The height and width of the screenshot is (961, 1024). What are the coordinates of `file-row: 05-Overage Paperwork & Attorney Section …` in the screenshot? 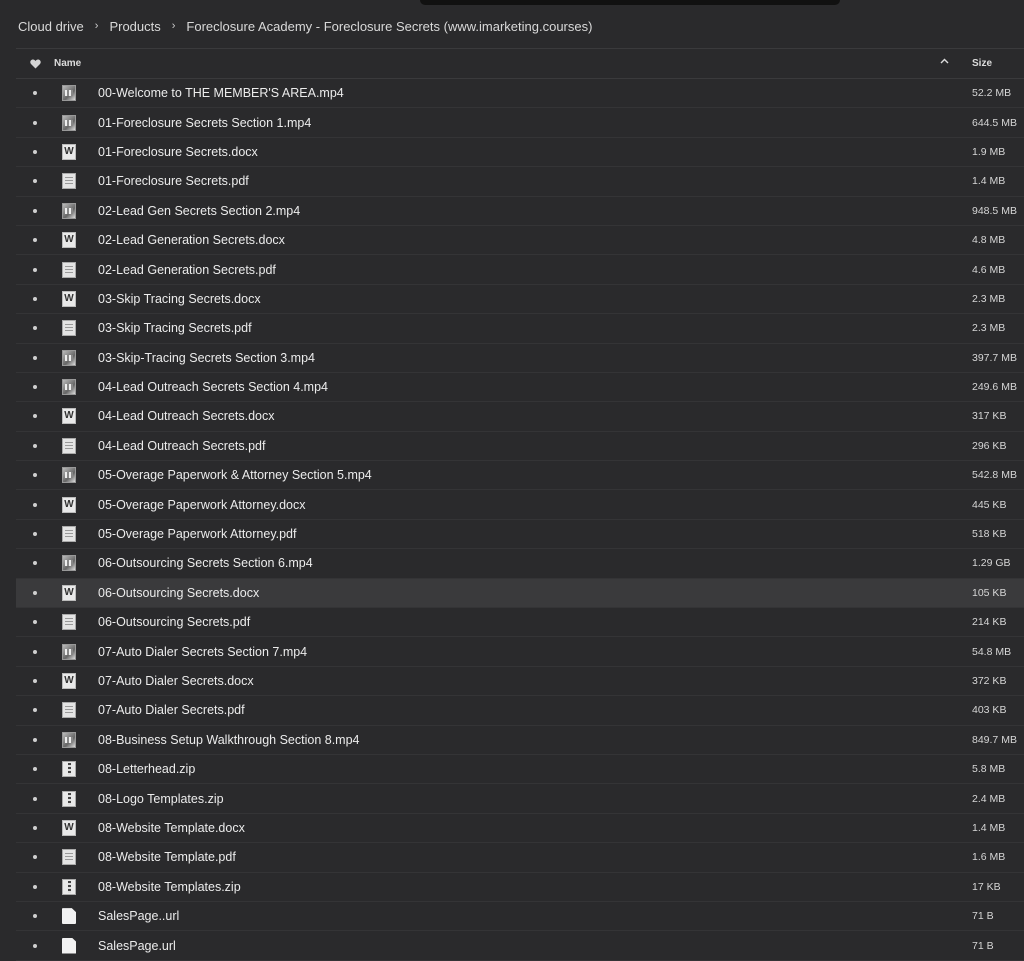 It's located at (520, 476).